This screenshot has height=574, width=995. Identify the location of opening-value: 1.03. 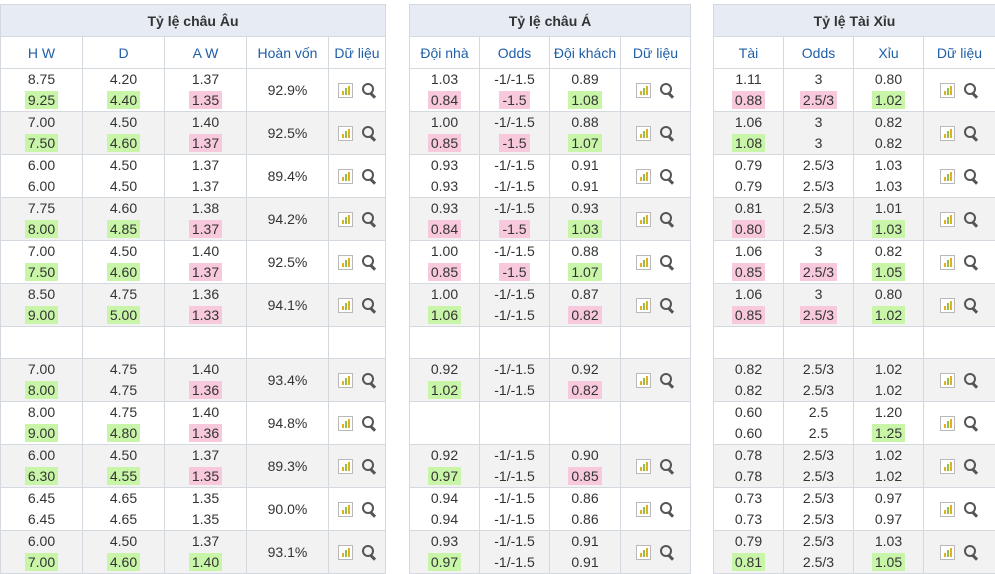
(444, 79).